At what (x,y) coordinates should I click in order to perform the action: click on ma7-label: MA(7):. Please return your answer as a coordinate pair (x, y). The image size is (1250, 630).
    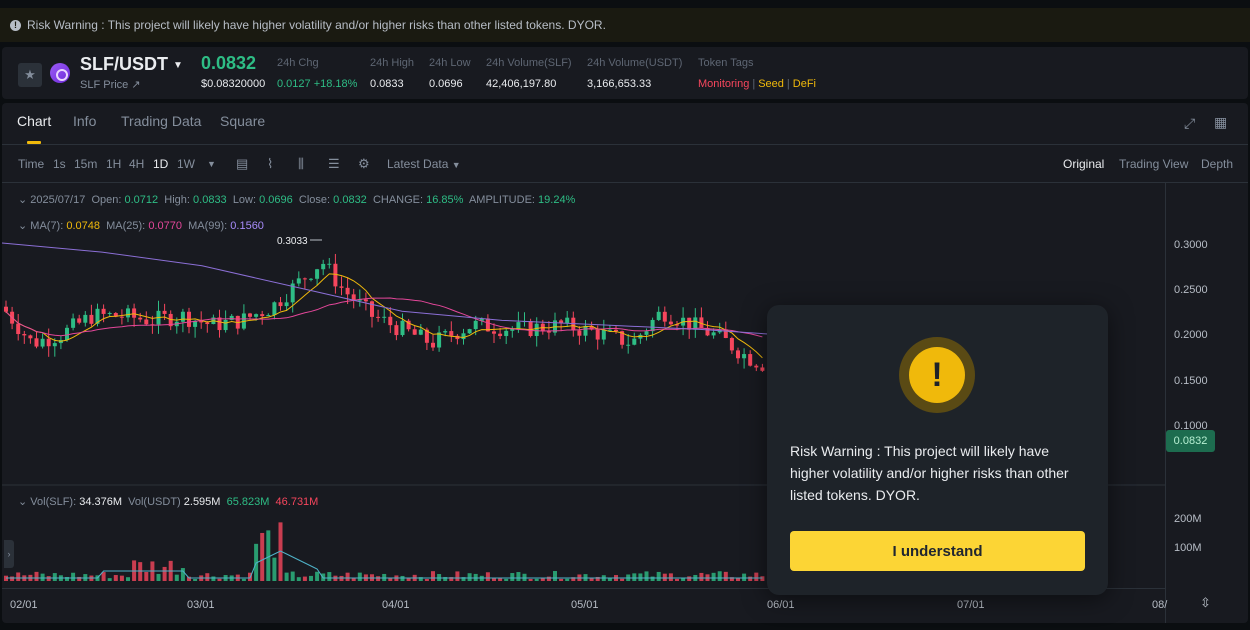
    Looking at the image, I should click on (47, 226).